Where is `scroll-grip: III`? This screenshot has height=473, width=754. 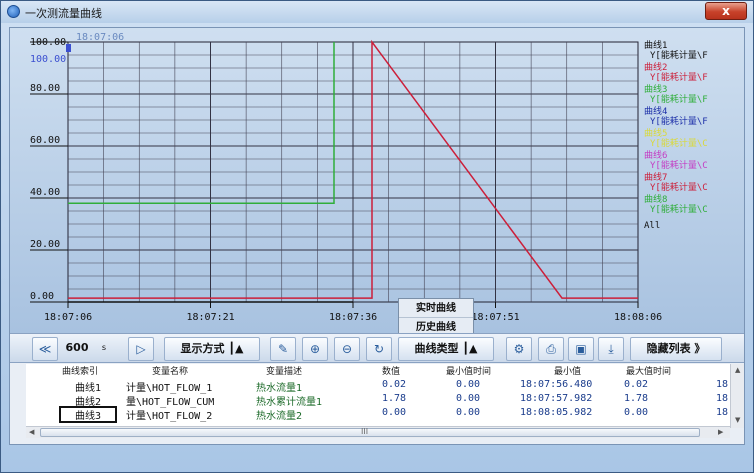
scroll-grip: III is located at coordinates (365, 431).